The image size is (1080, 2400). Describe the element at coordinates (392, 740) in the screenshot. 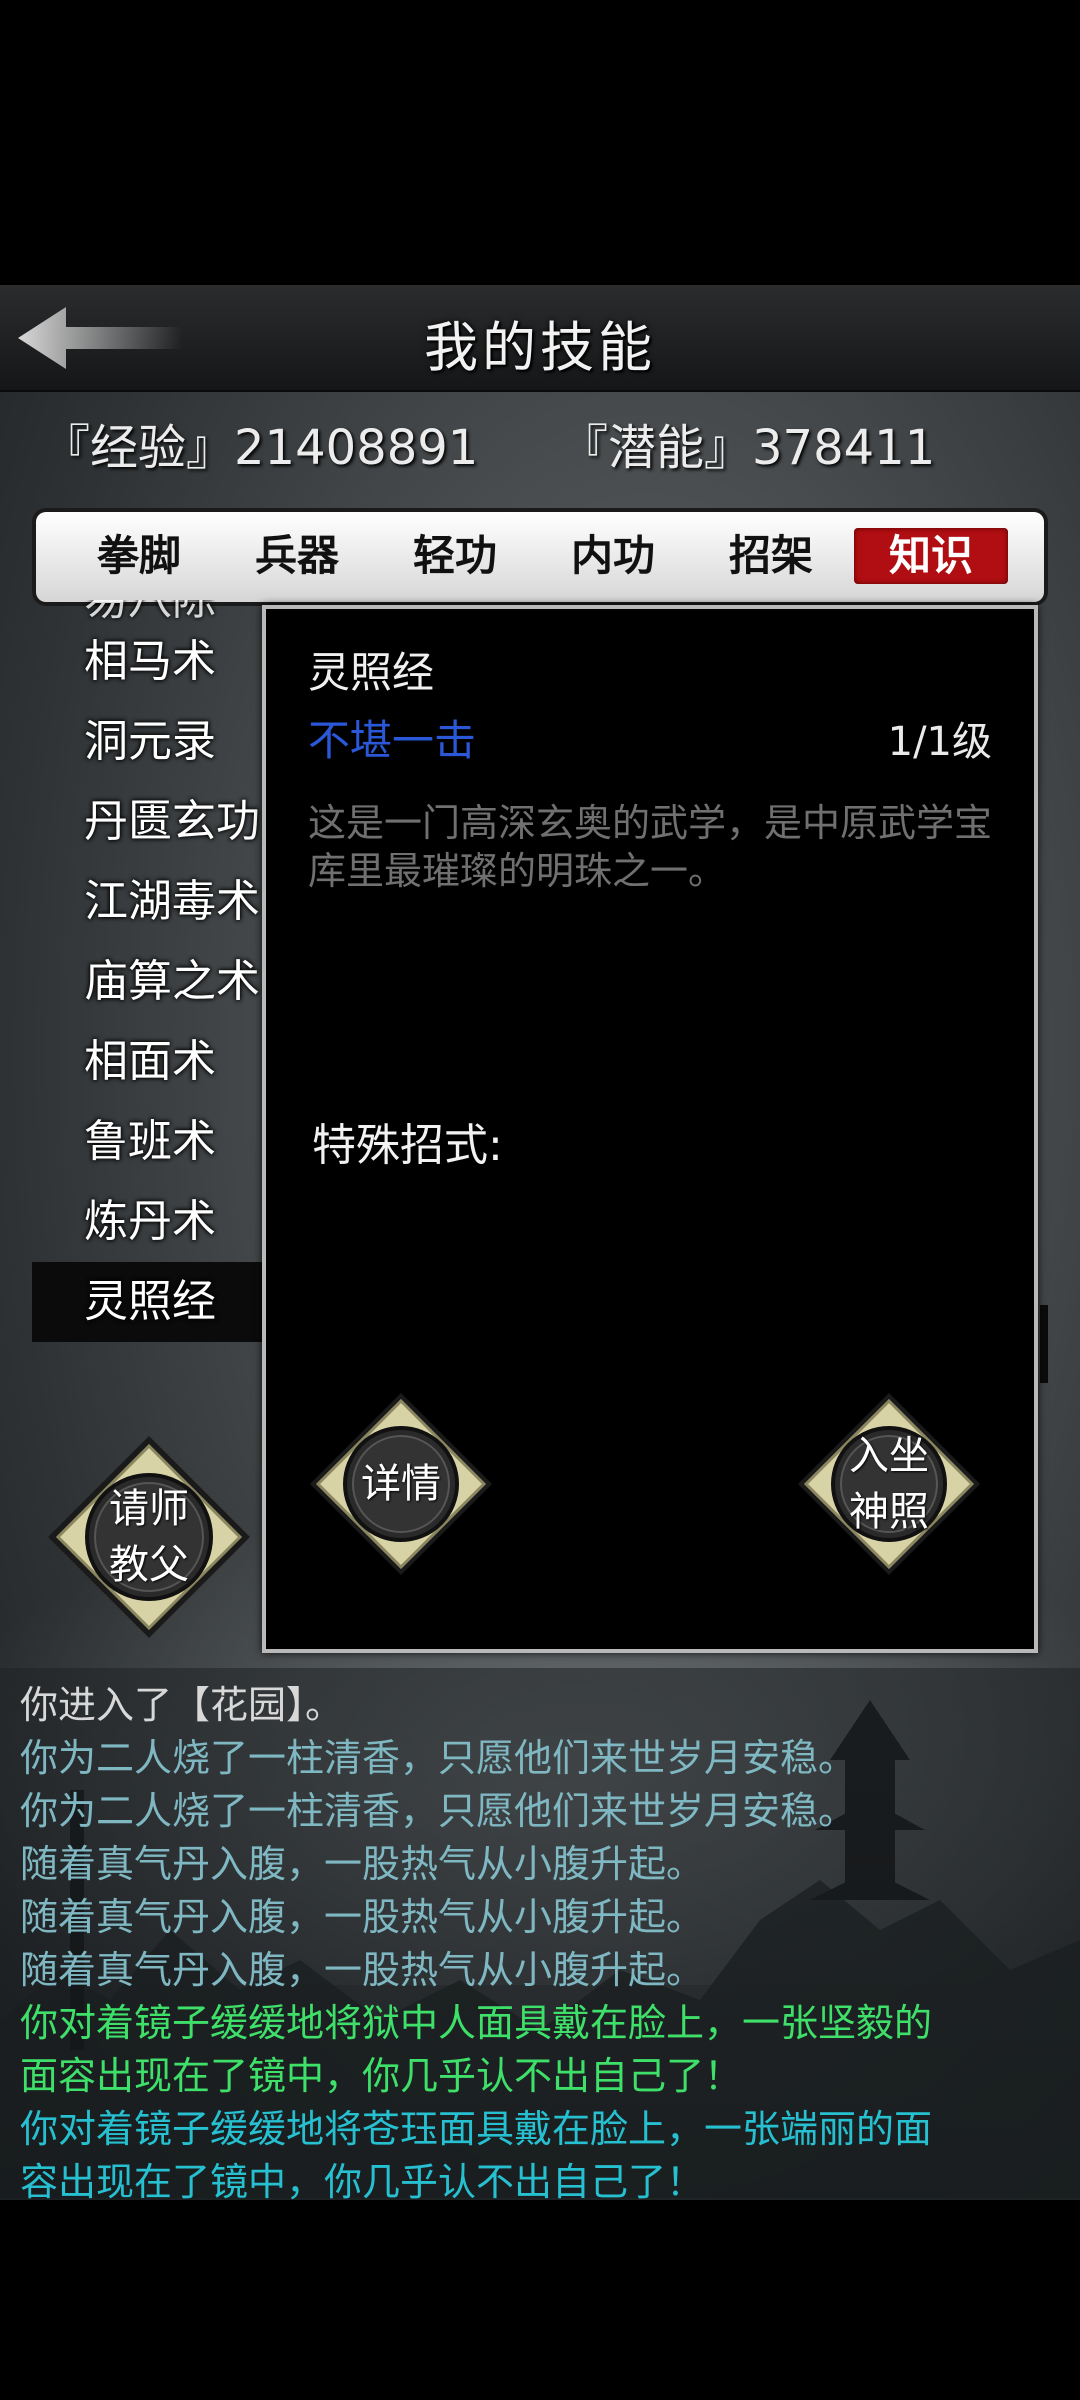

I see `skill-rank: 不堪一击` at that location.